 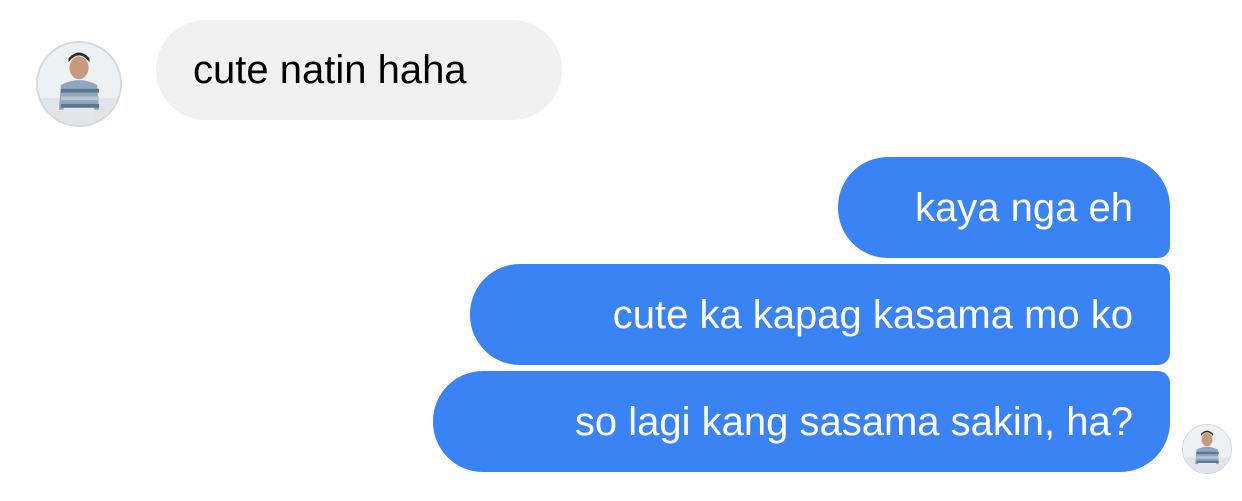 I want to click on outgoing-message-bubble: kaya nga eh, so click(x=1004, y=207).